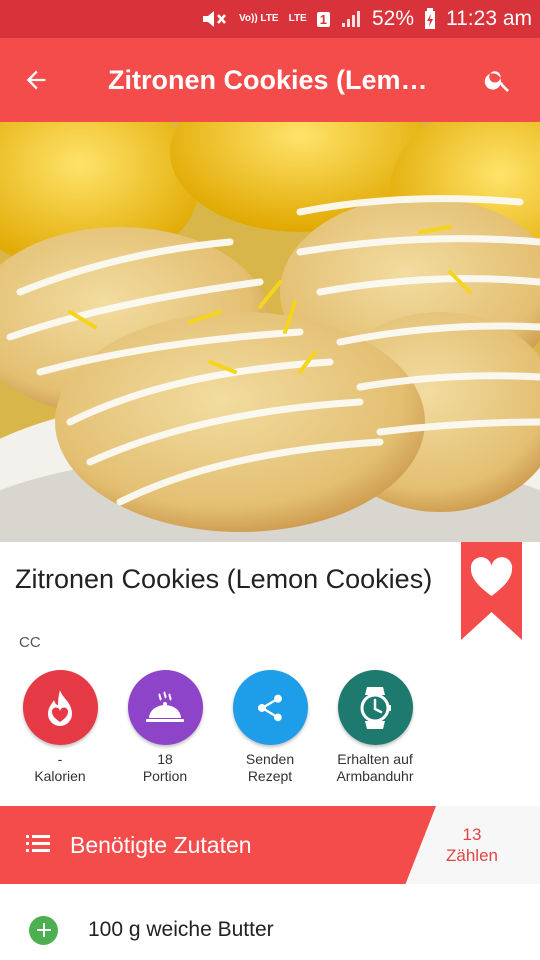 This screenshot has height=960, width=540. What do you see at coordinates (392, 18) in the screenshot?
I see `battery-percent: 52%` at bounding box center [392, 18].